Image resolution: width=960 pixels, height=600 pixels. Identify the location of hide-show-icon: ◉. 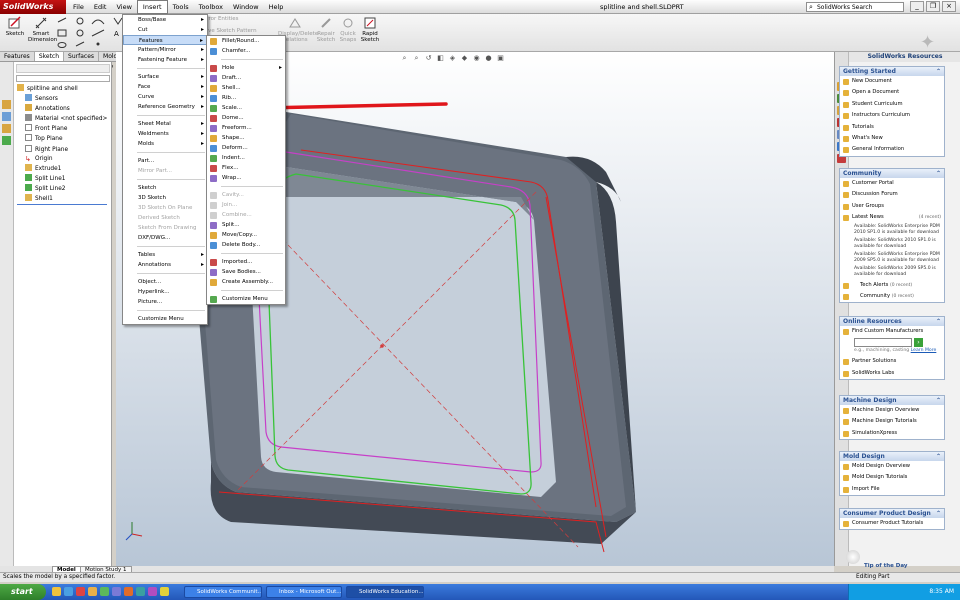
(476, 58).